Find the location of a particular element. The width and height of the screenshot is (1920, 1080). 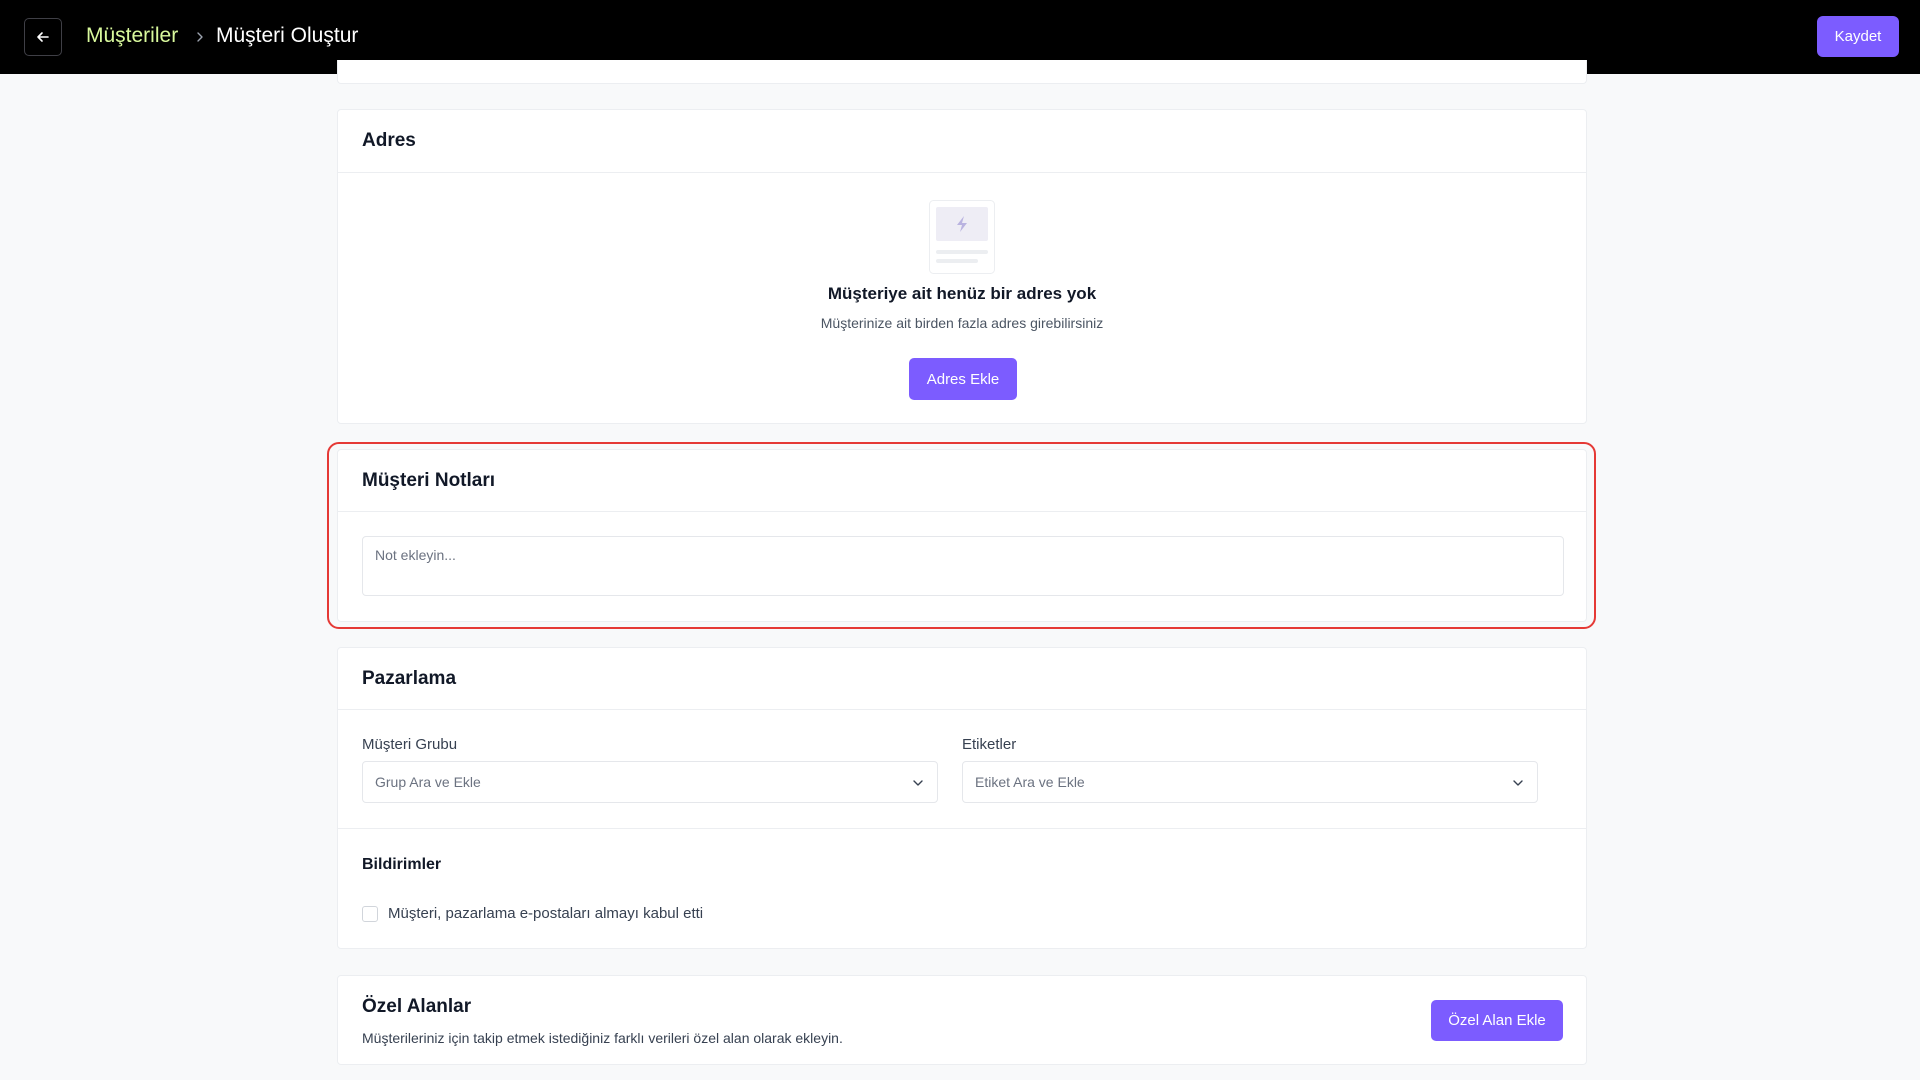

arrow-left-icon is located at coordinates (43, 37).